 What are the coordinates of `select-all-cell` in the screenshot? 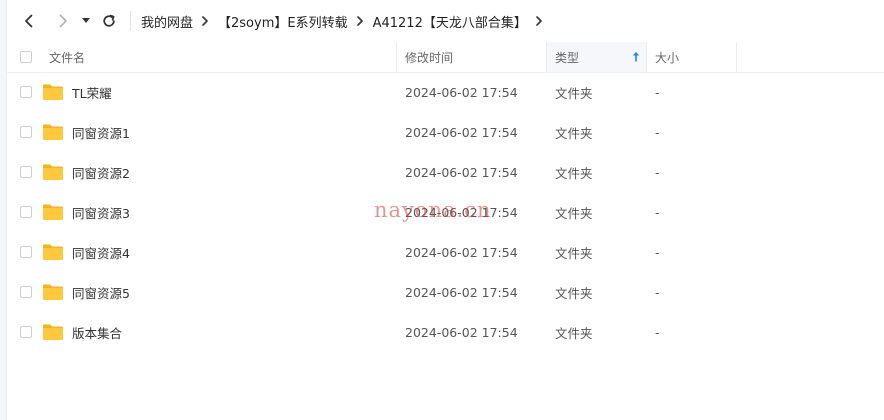 It's located at (23, 57).